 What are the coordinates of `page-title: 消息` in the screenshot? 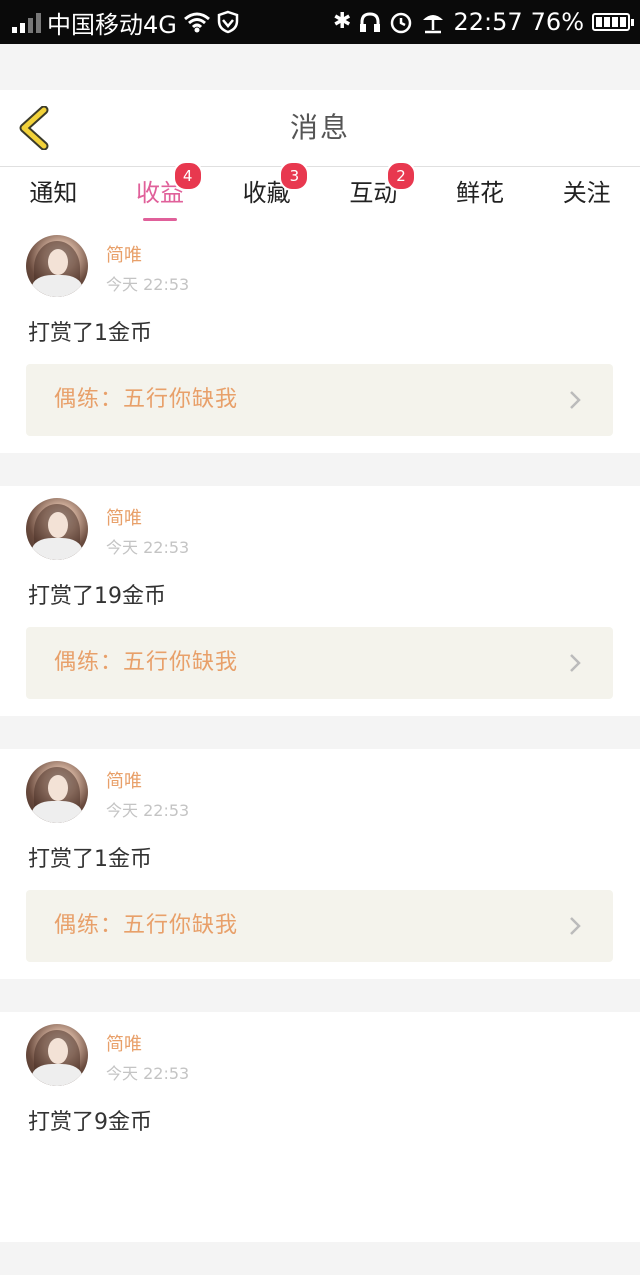 It's located at (319, 127).